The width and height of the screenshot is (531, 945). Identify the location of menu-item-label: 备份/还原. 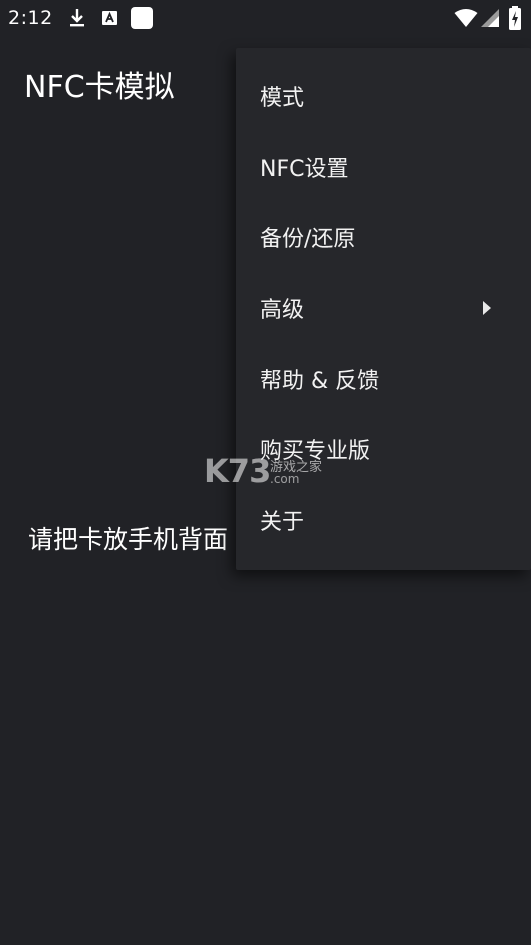
(308, 239).